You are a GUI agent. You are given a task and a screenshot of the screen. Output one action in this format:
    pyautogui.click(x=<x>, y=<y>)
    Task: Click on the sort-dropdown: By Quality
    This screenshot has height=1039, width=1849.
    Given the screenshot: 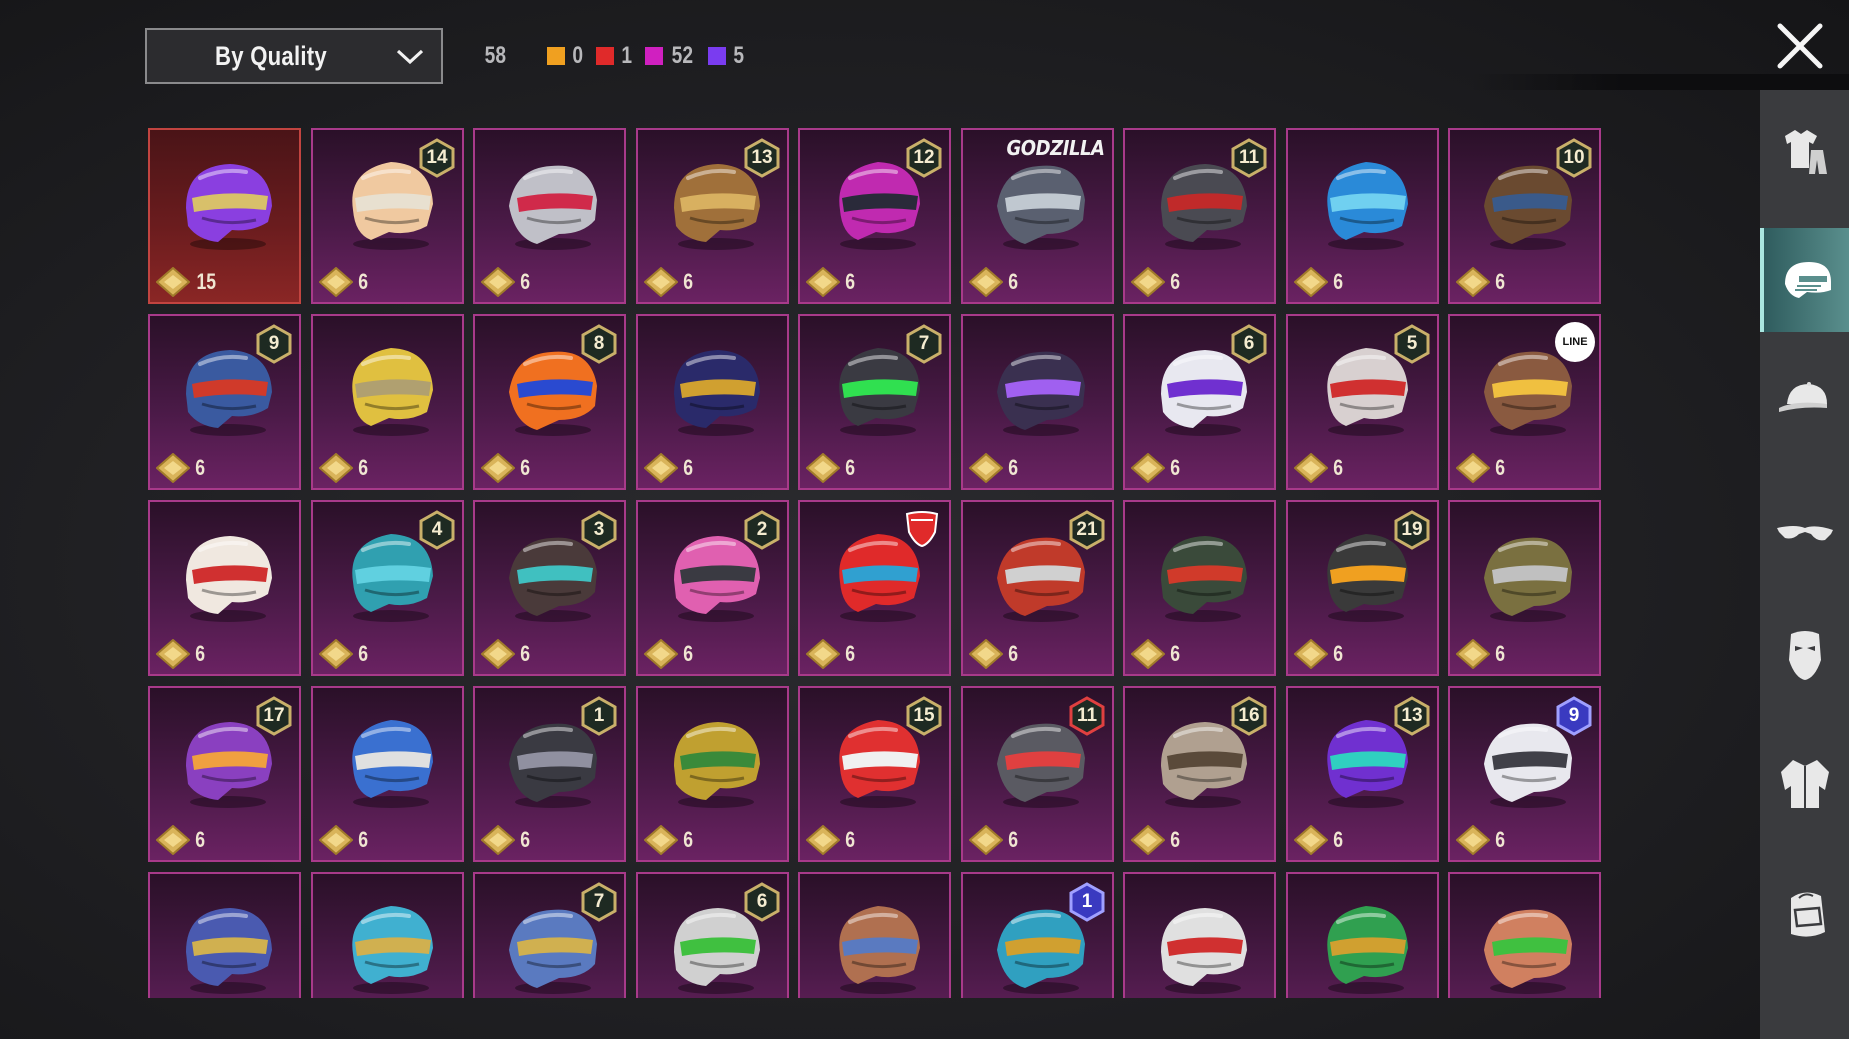 What is the action you would take?
    pyautogui.click(x=294, y=56)
    